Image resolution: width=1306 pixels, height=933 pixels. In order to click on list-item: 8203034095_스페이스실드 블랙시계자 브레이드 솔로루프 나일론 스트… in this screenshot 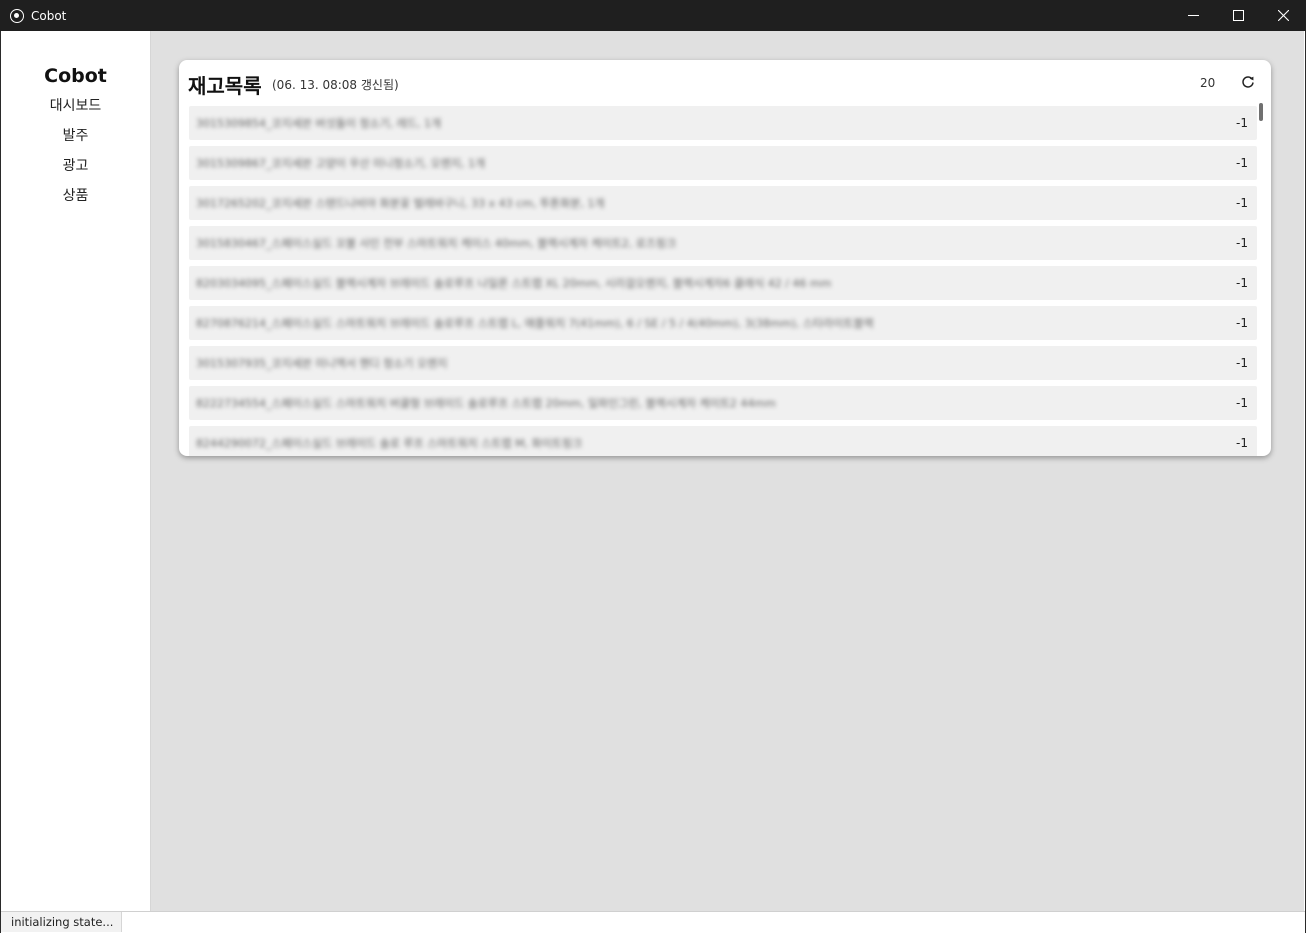, I will do `click(723, 283)`.